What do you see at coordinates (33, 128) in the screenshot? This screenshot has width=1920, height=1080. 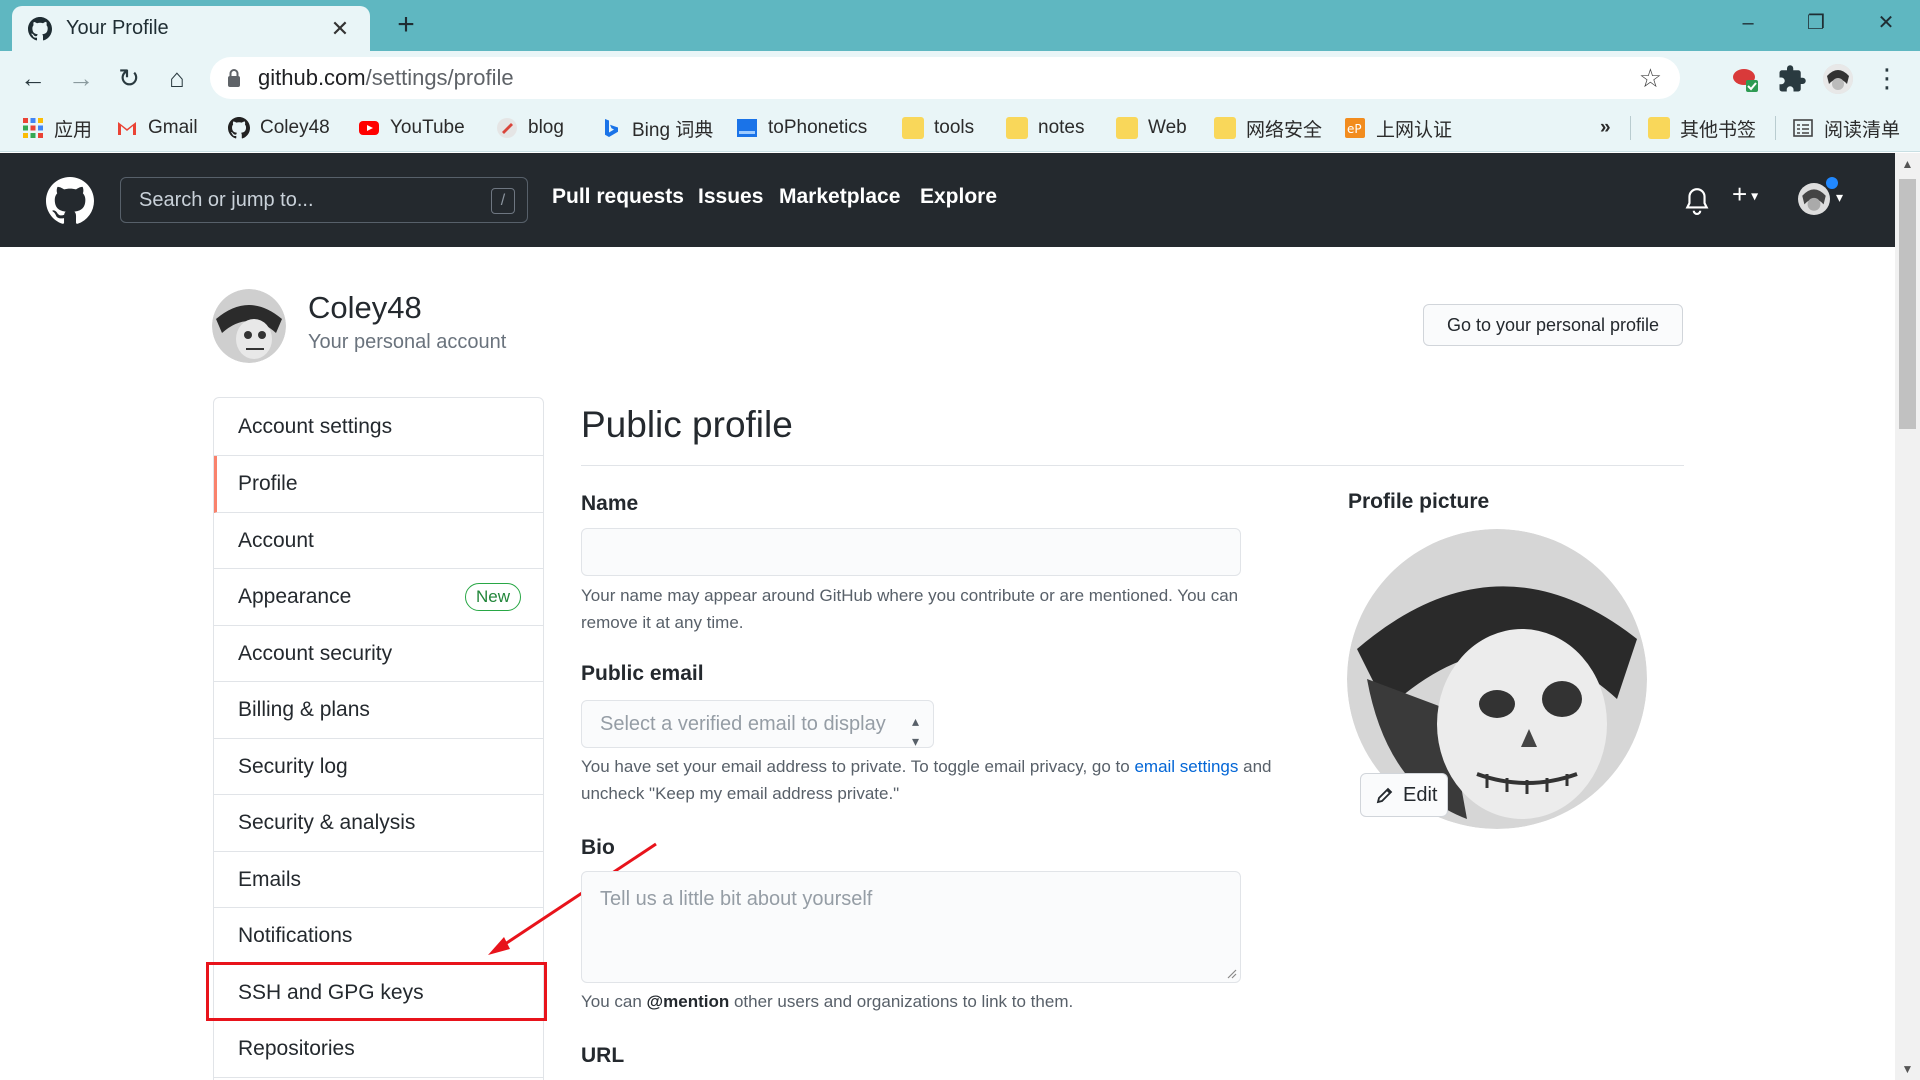 I see `apps-grid-icon` at bounding box center [33, 128].